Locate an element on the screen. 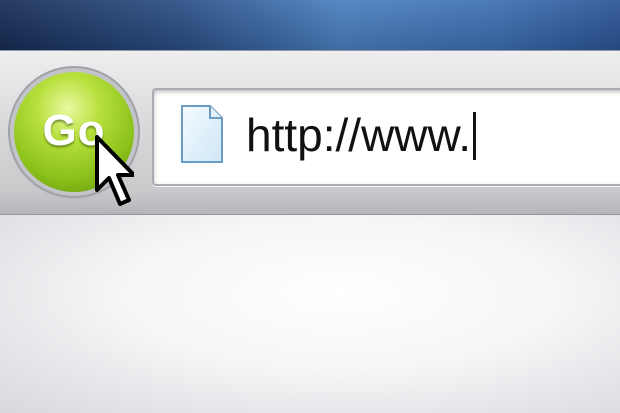  text-caret is located at coordinates (474, 135).